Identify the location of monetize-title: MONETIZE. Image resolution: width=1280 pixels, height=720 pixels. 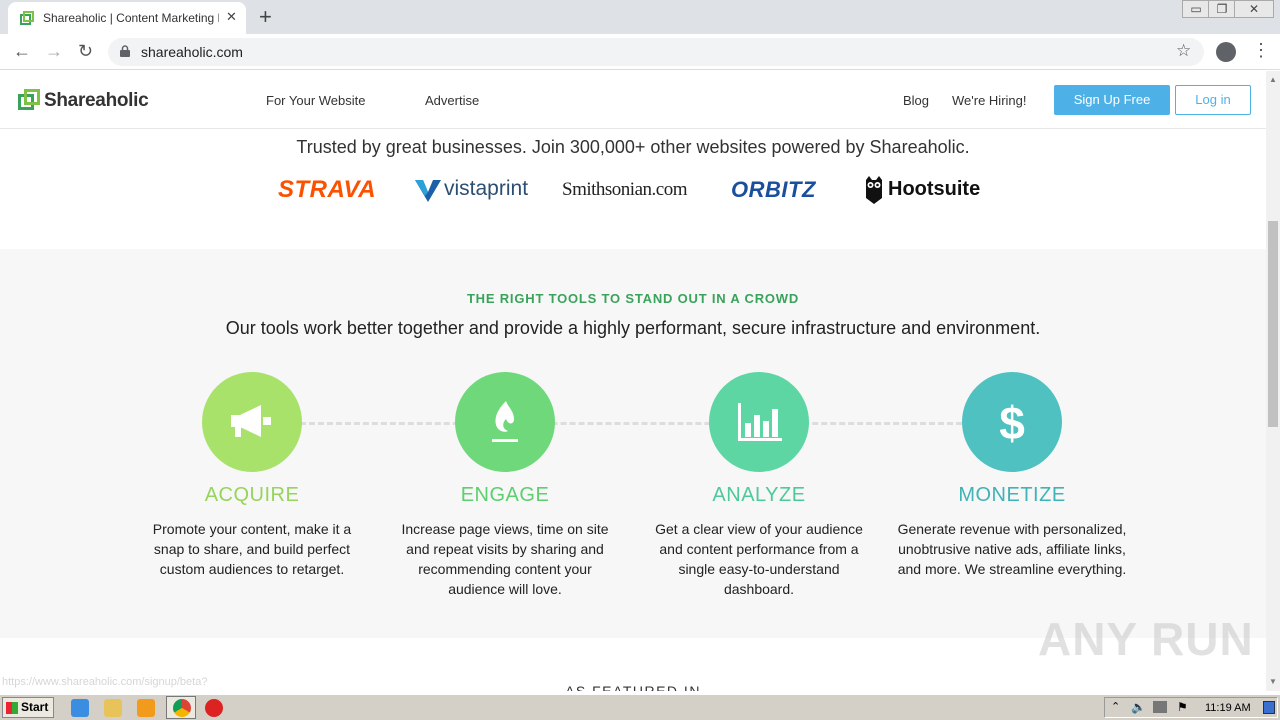
(1012, 495).